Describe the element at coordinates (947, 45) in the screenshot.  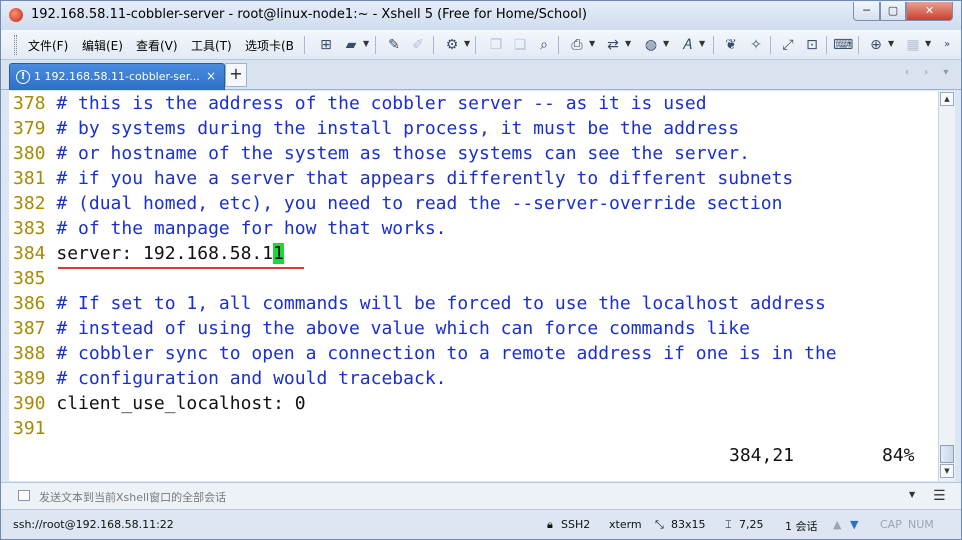
I see `toolbar-overflow-icon: »` at that location.